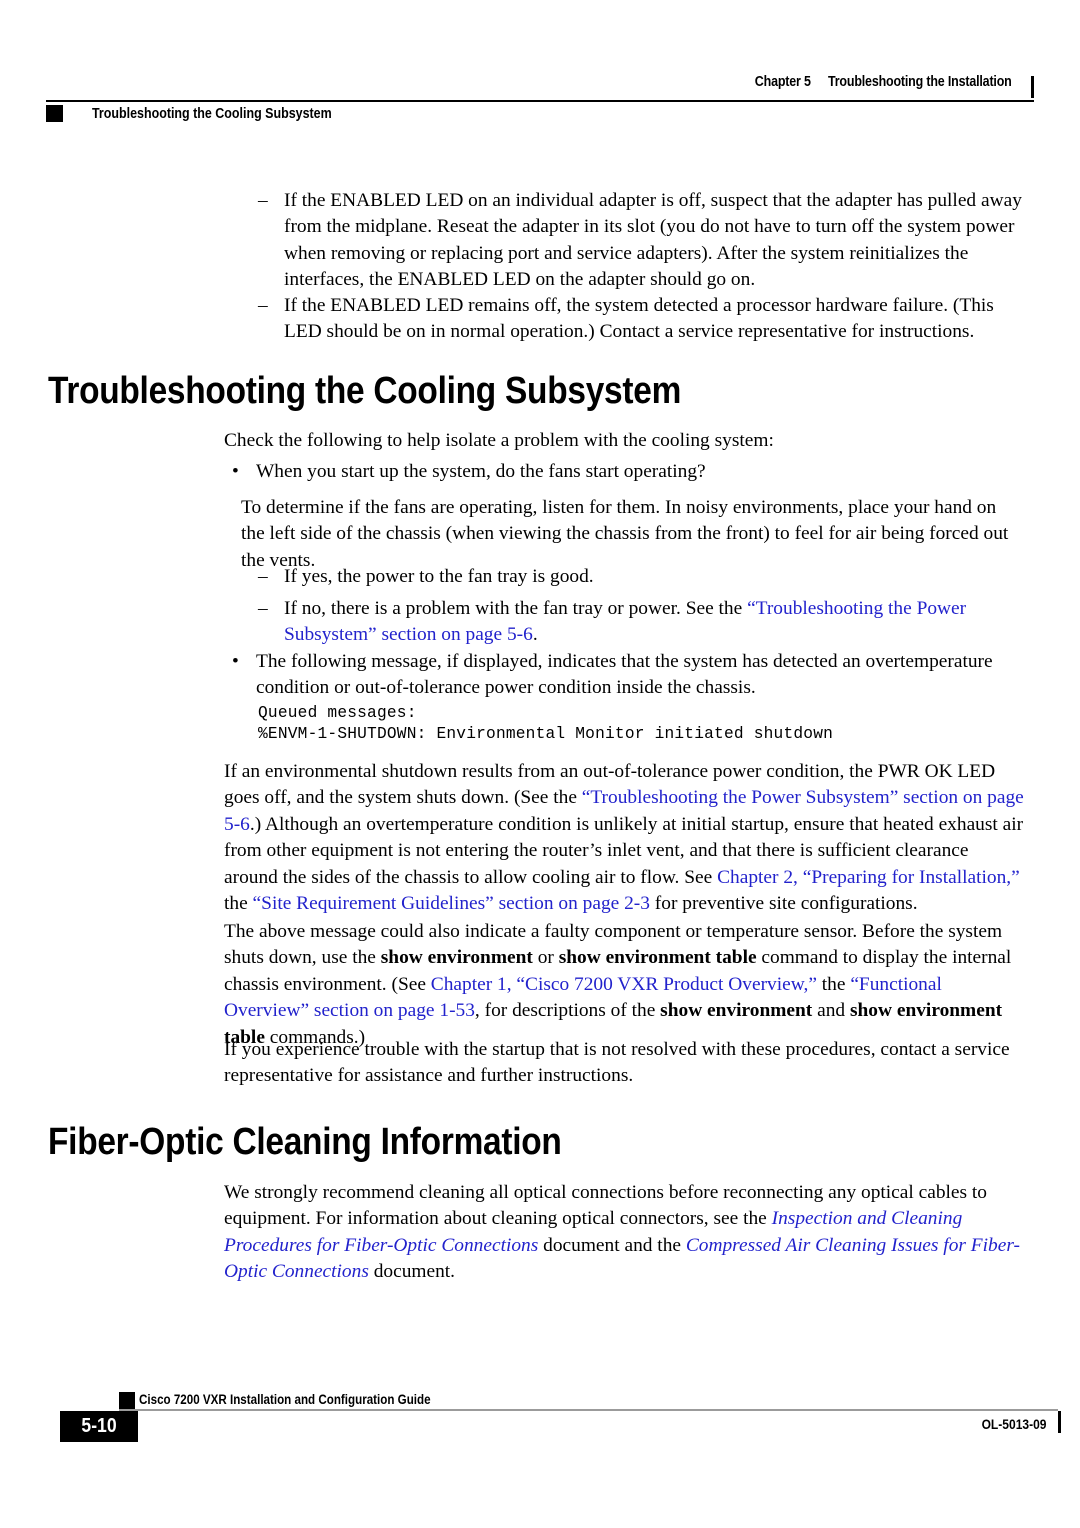  I want to click on command-name: show environment table, so click(657, 958).